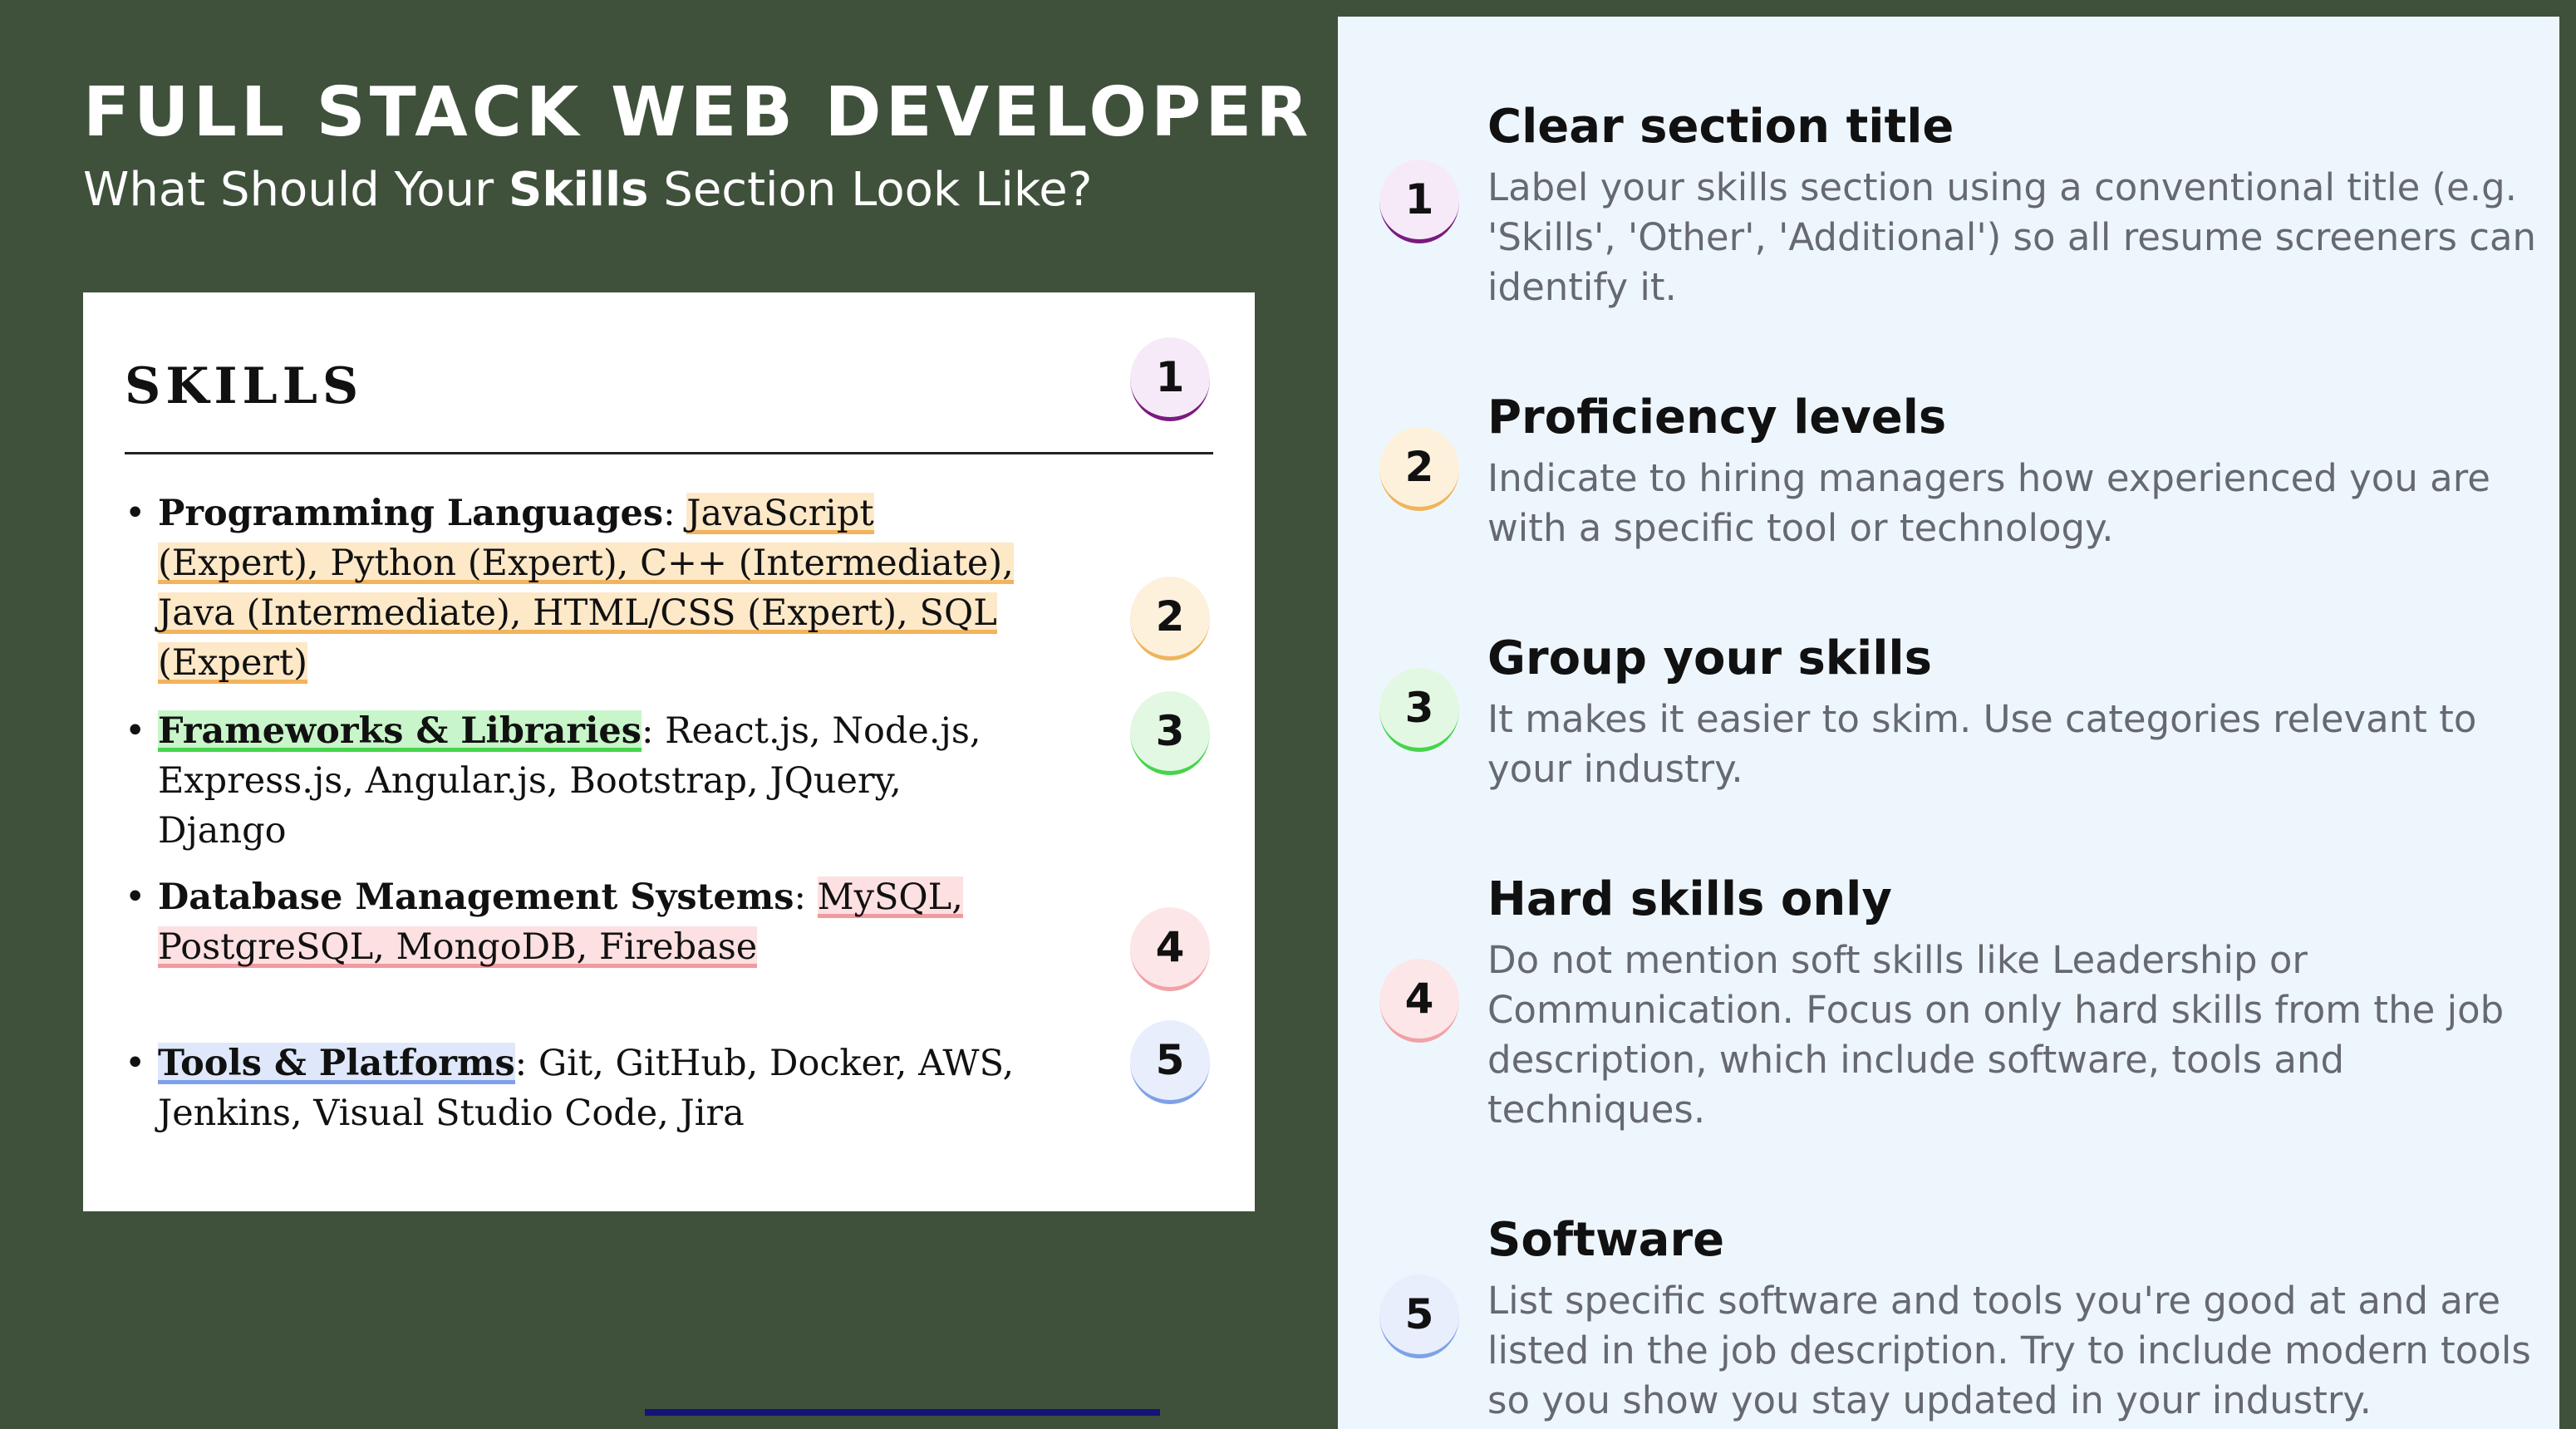 This screenshot has height=1429, width=2576. I want to click on callout-badge-2: 2, so click(1170, 618).